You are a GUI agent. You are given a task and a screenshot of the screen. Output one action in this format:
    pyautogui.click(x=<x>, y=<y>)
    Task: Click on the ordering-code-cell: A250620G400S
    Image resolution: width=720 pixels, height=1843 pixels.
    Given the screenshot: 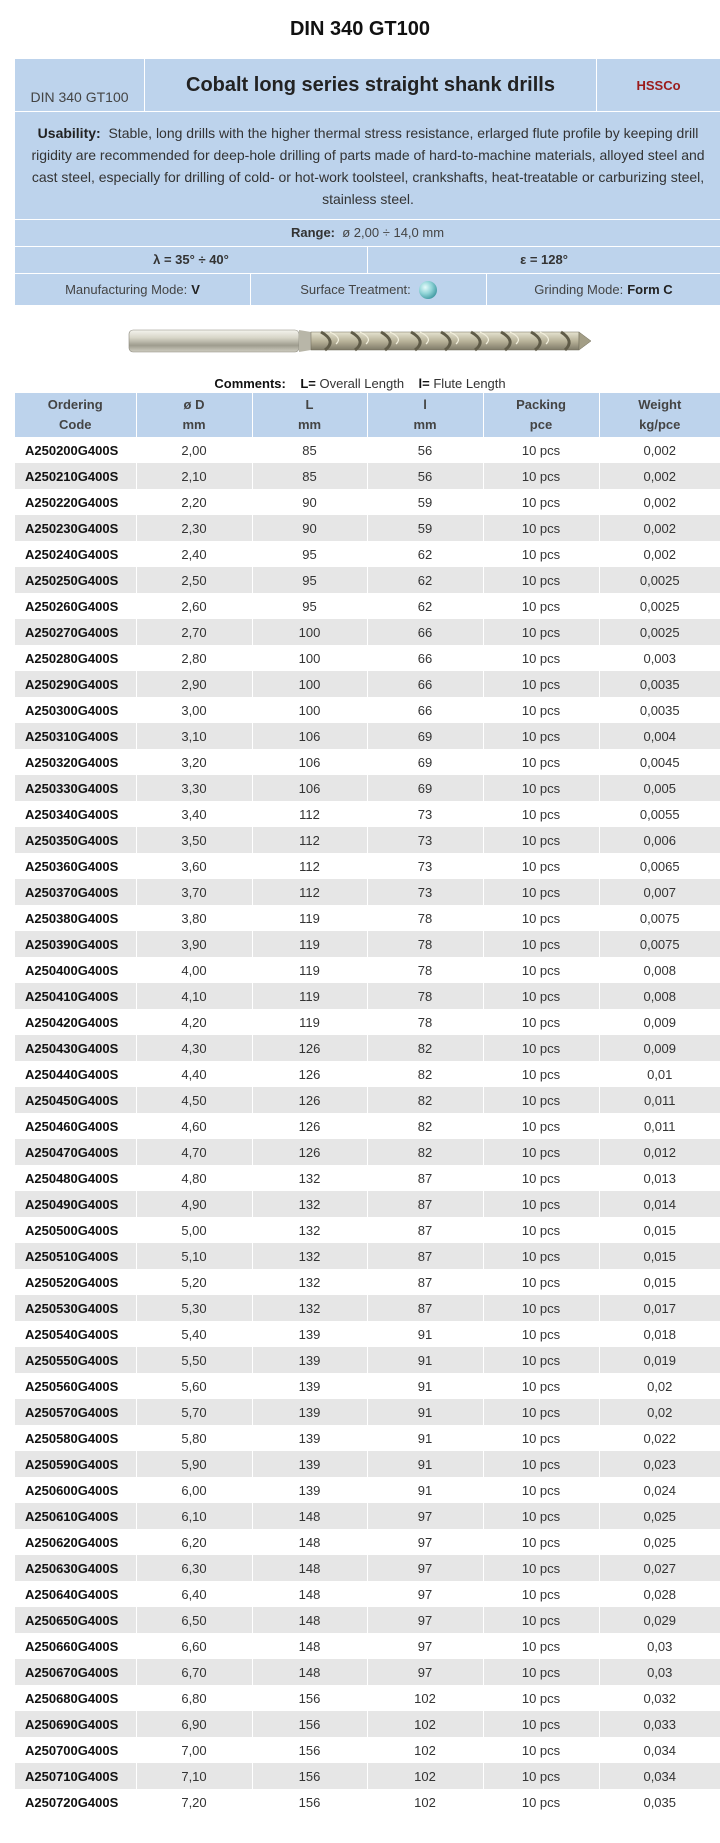 What is the action you would take?
    pyautogui.click(x=75, y=1542)
    